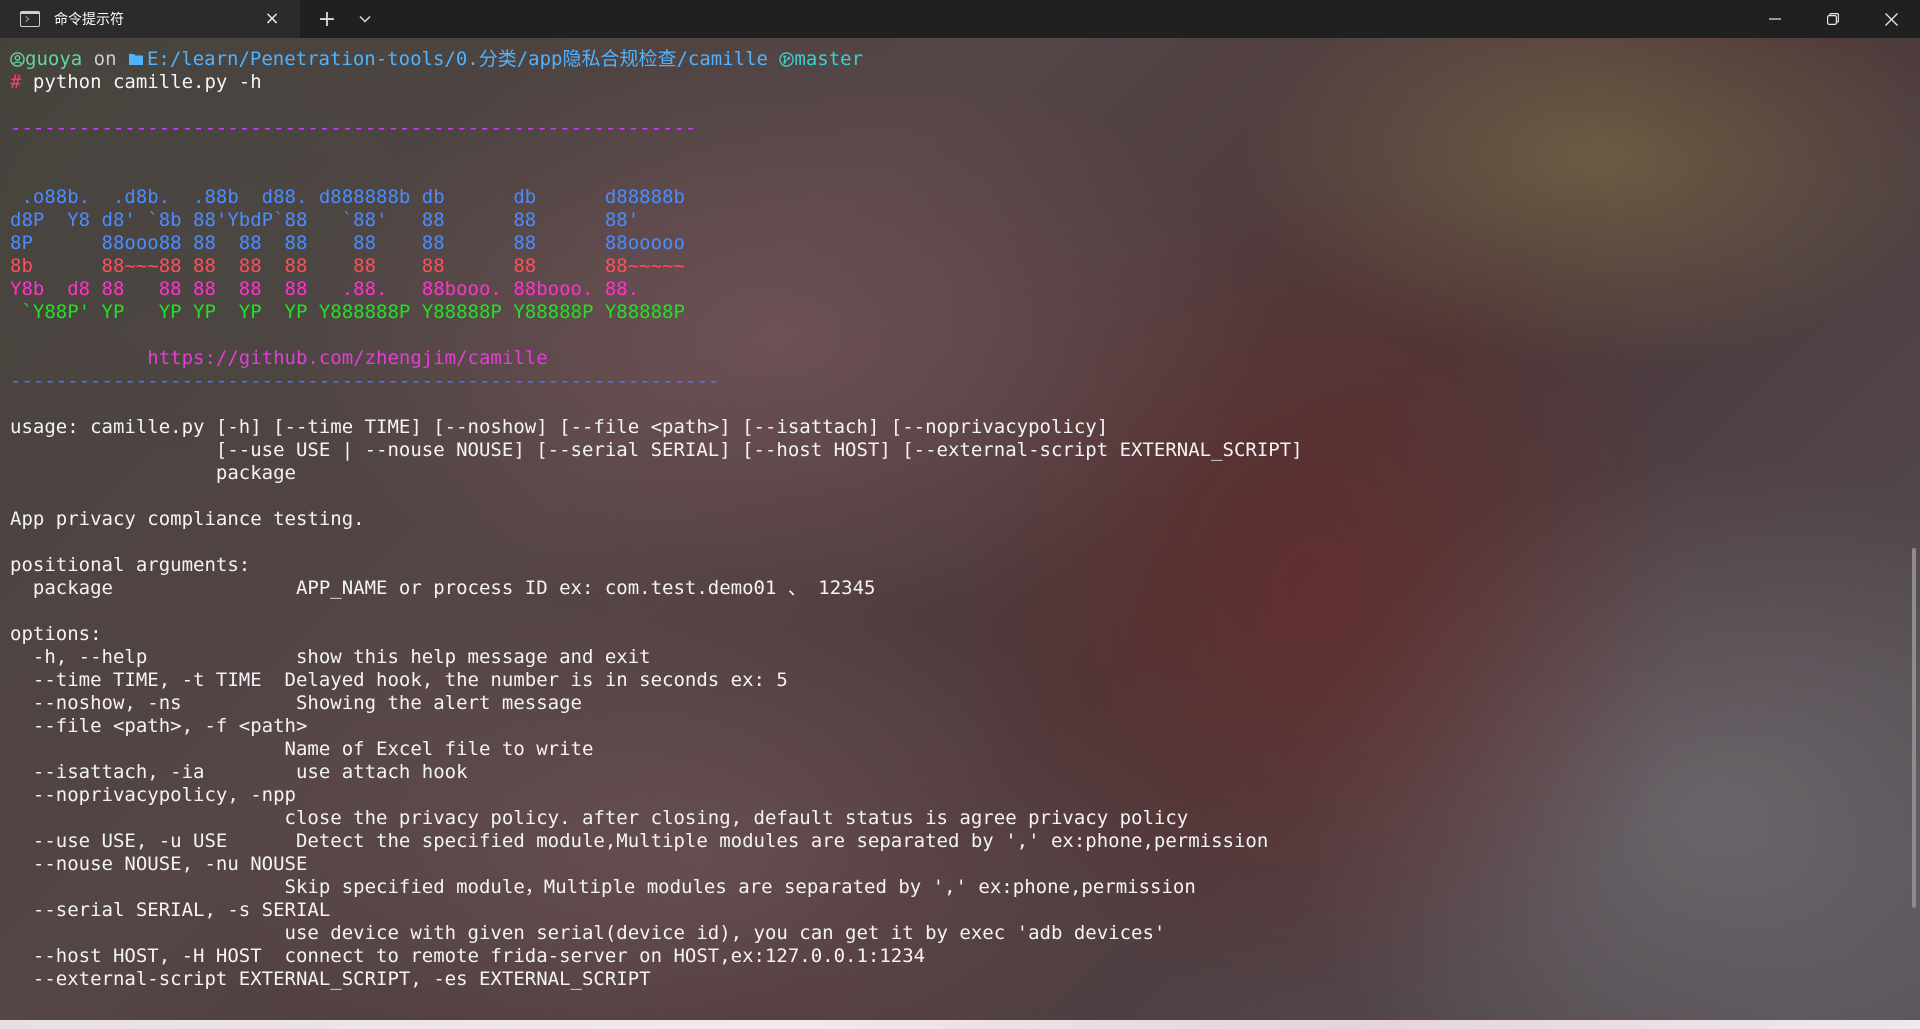 The height and width of the screenshot is (1029, 1920). Describe the element at coordinates (787, 59) in the screenshot. I see `git-branch-icon` at that location.